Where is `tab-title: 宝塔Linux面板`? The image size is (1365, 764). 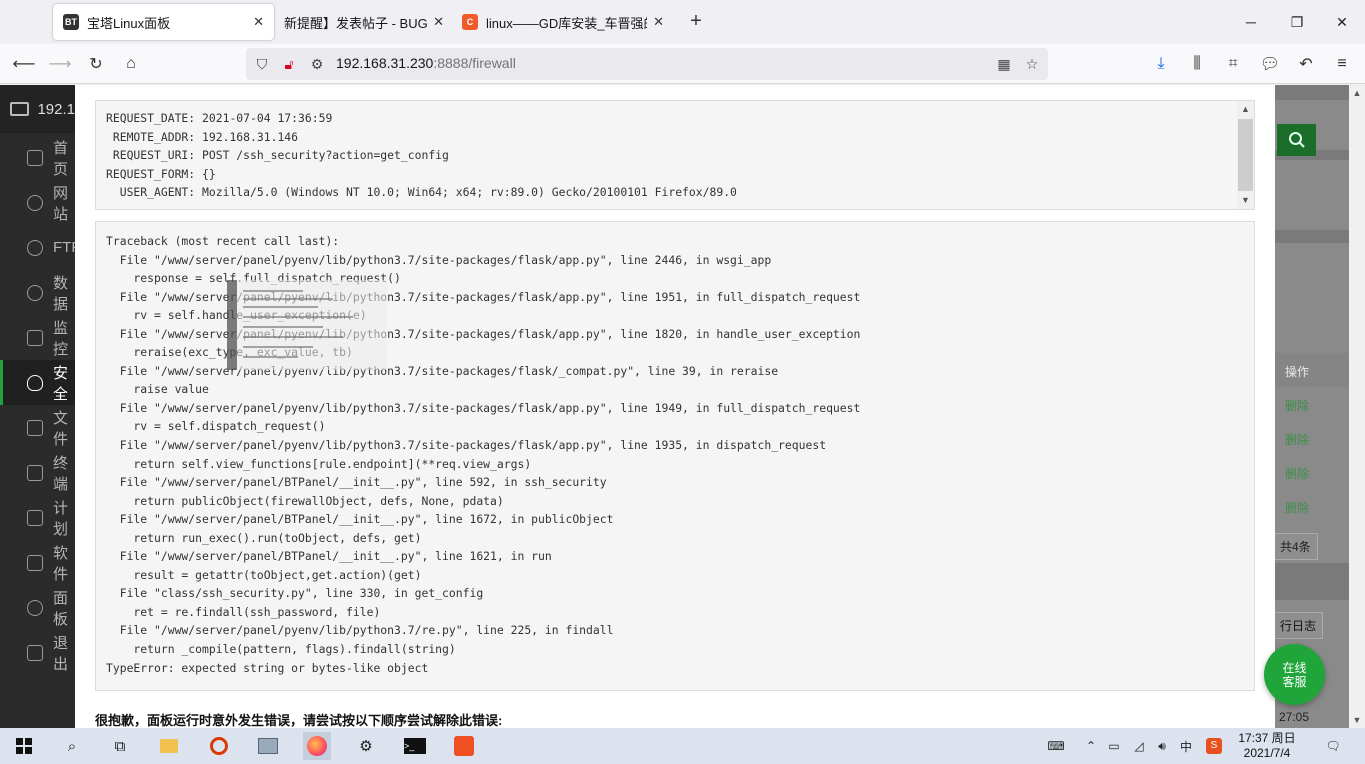
tab-title: 宝塔Linux面板 is located at coordinates (129, 23).